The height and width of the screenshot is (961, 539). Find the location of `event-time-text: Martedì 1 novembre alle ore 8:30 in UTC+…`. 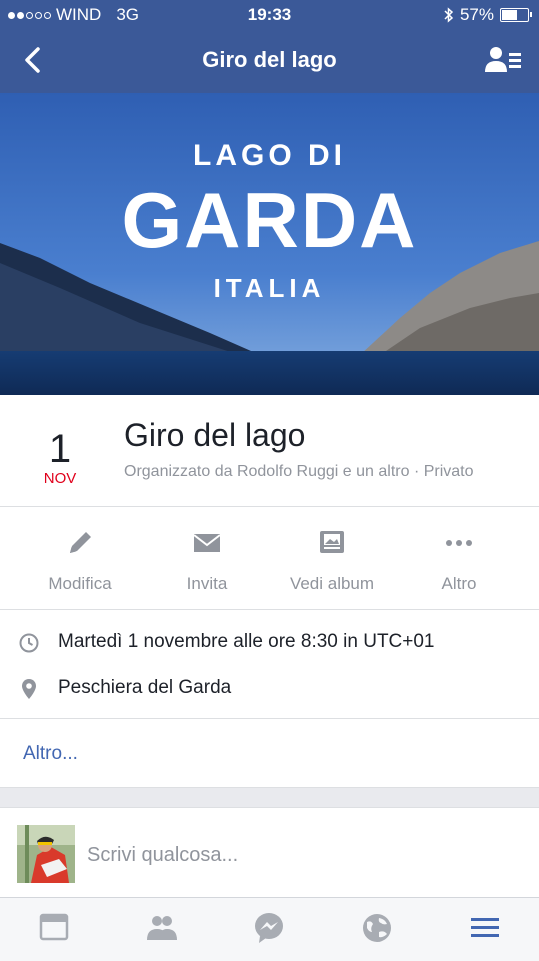

event-time-text: Martedì 1 novembre alle ore 8:30 in UTC+… is located at coordinates (246, 641).